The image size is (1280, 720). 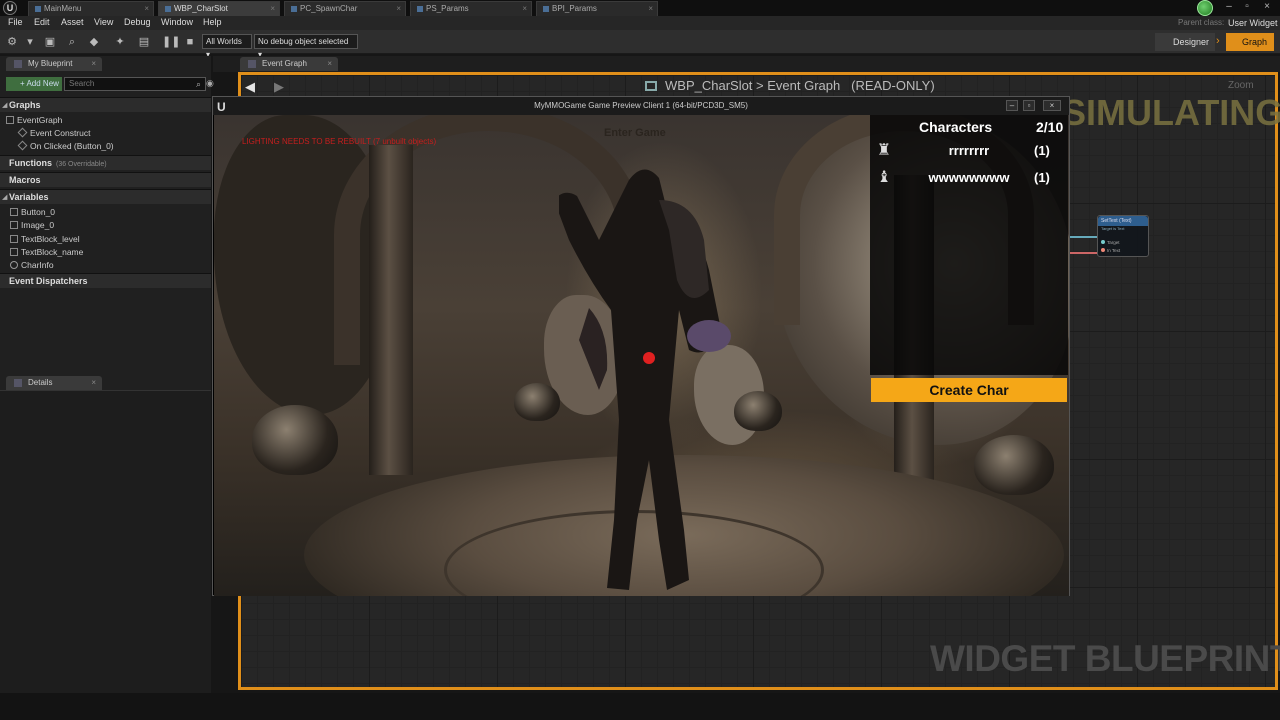 I want to click on source-control-icon, so click(x=1205, y=8).